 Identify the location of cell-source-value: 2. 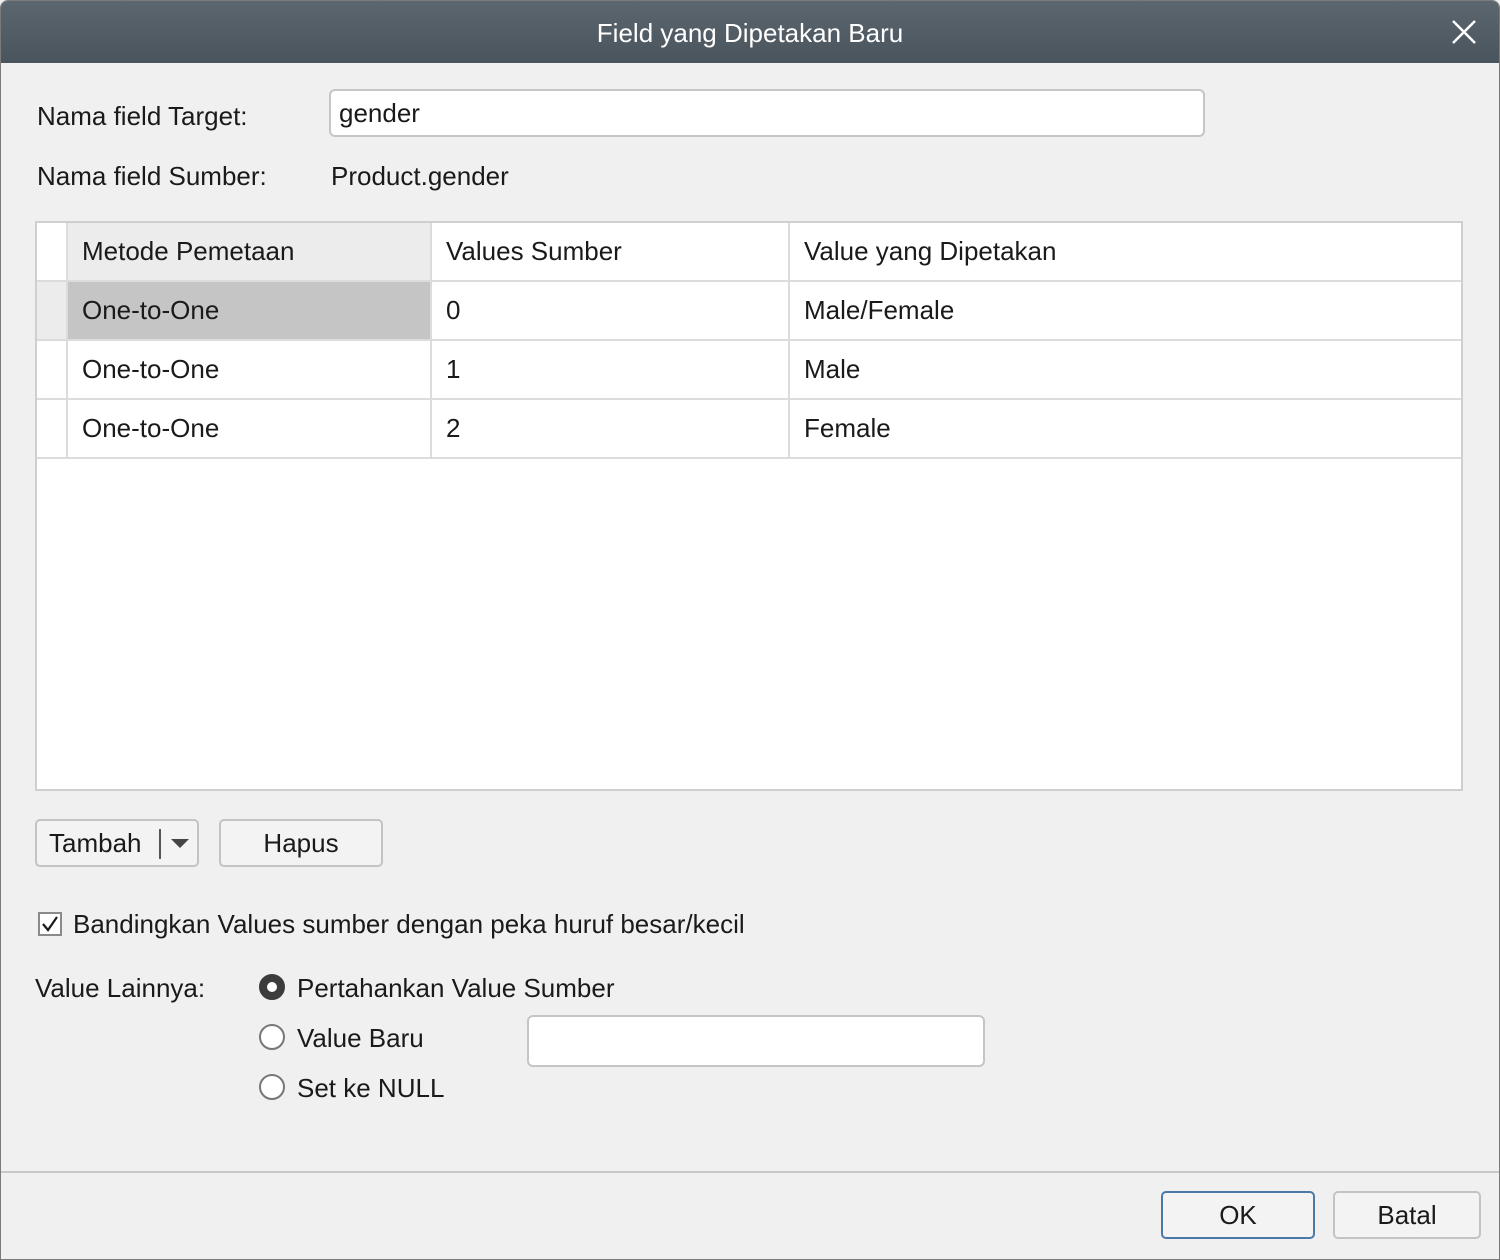
(610, 429).